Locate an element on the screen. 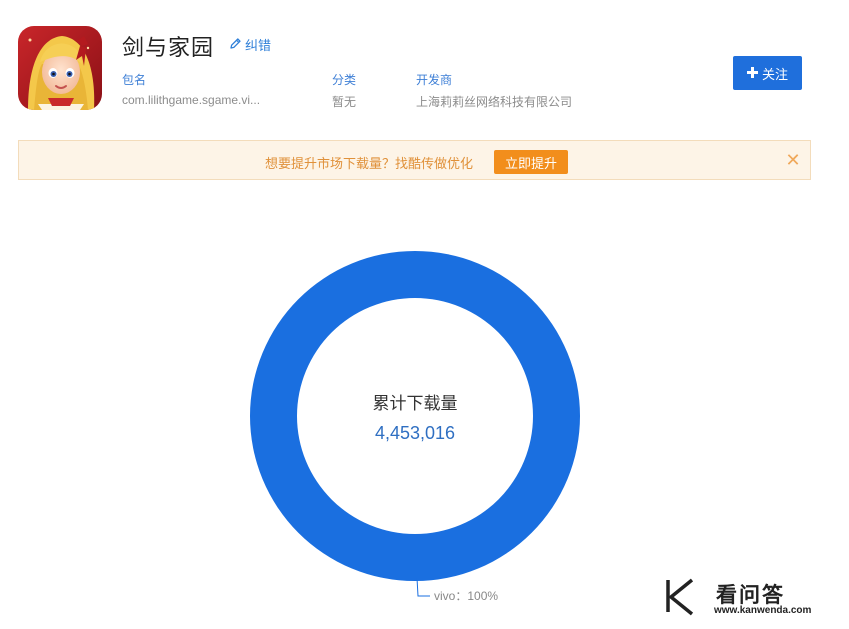 This screenshot has height=629, width=849. donut-center-value: 4,453,016 is located at coordinates (415, 433).